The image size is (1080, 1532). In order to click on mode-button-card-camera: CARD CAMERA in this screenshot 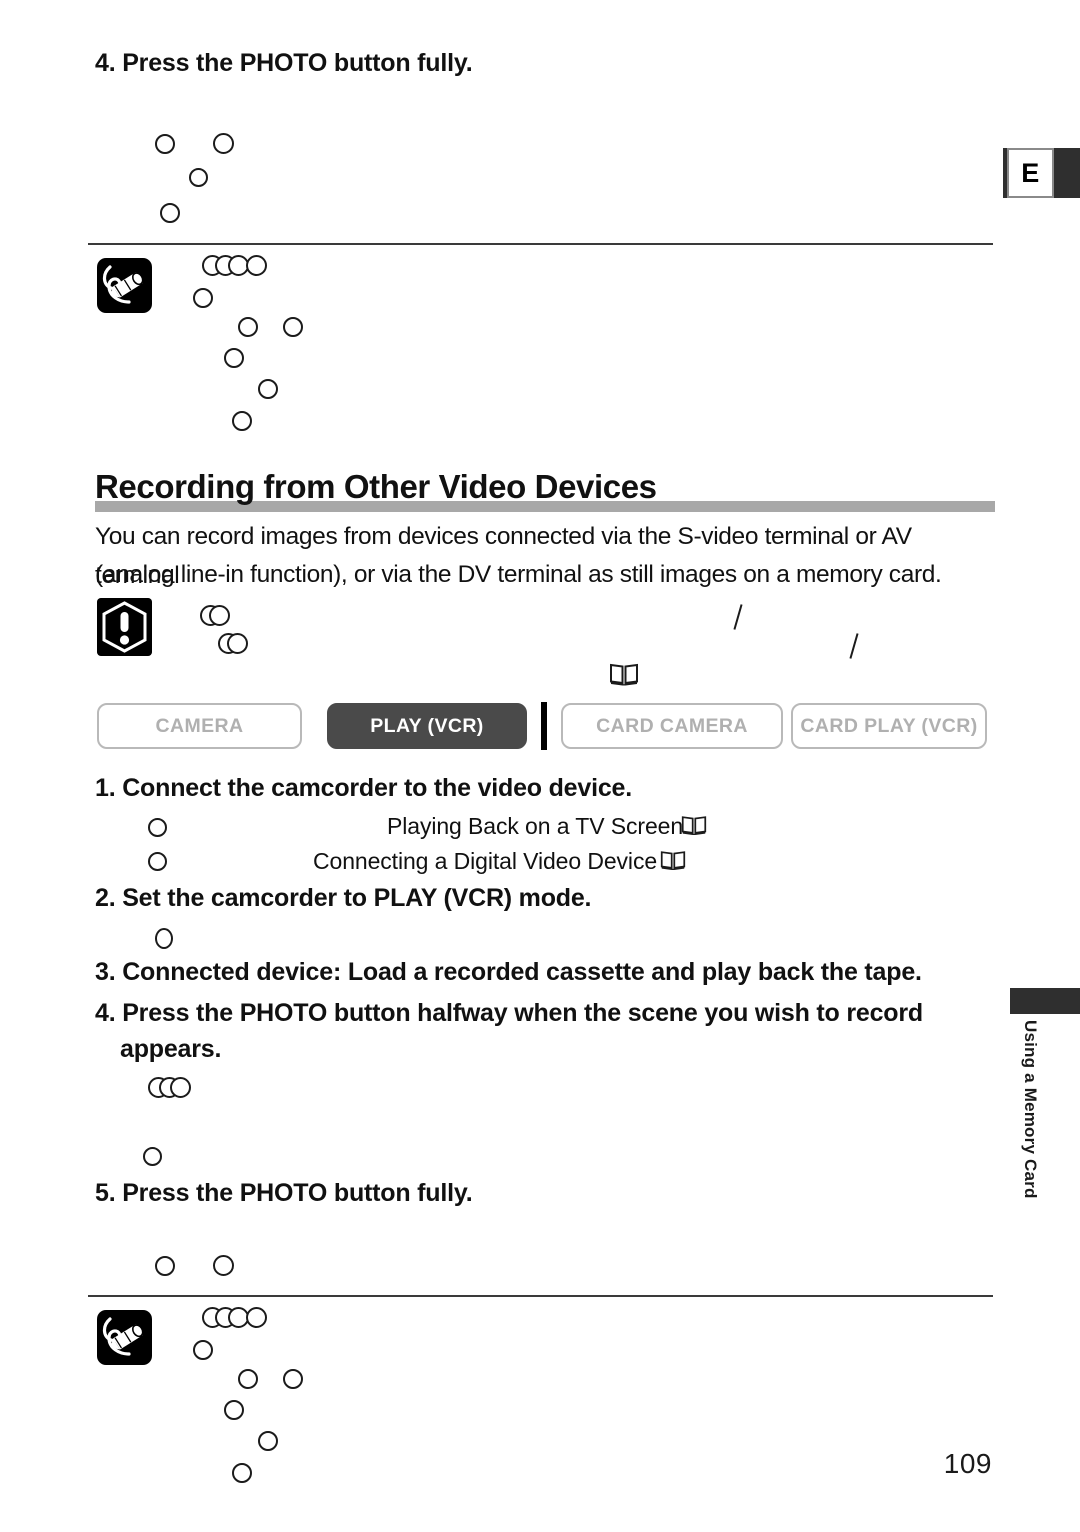, I will do `click(672, 726)`.